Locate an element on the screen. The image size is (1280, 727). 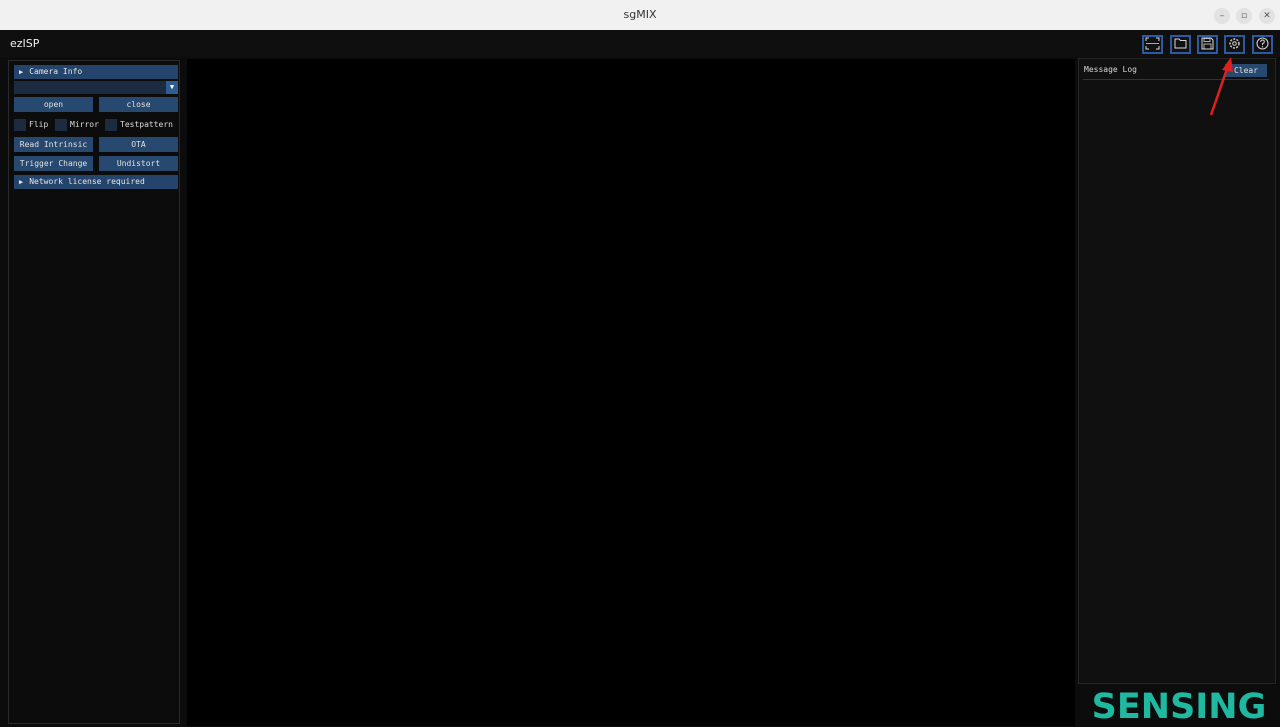
testpattern-label: Testpattern is located at coordinates (146, 124).